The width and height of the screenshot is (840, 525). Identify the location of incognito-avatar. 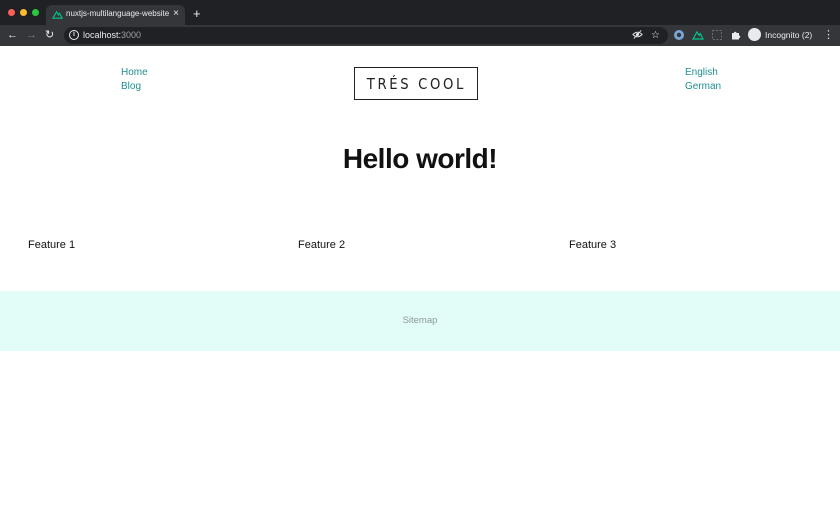
(754, 34).